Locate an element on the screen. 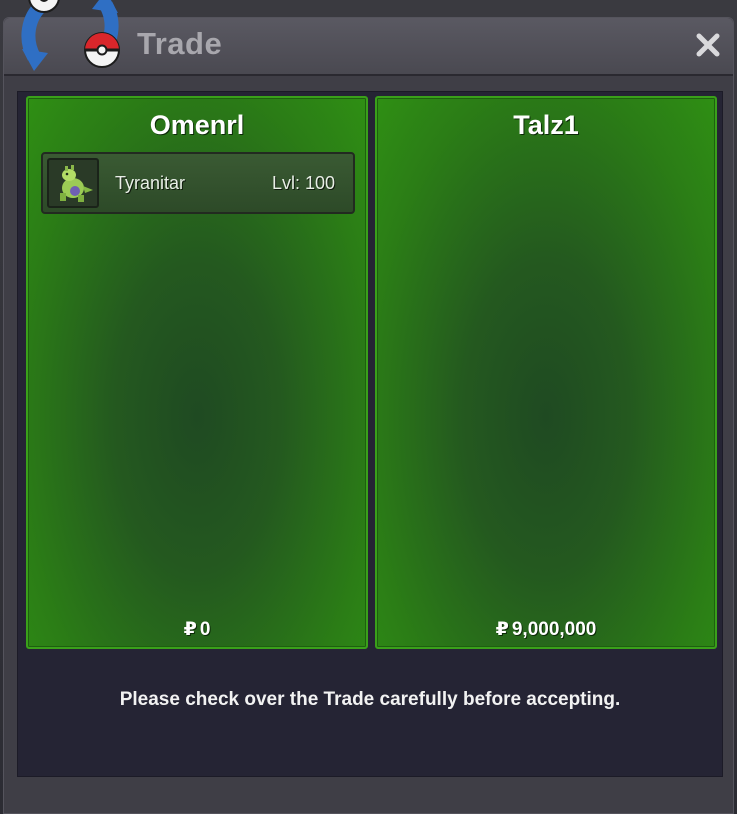 This screenshot has width=737, height=814. left-money: ₽0 is located at coordinates (197, 629).